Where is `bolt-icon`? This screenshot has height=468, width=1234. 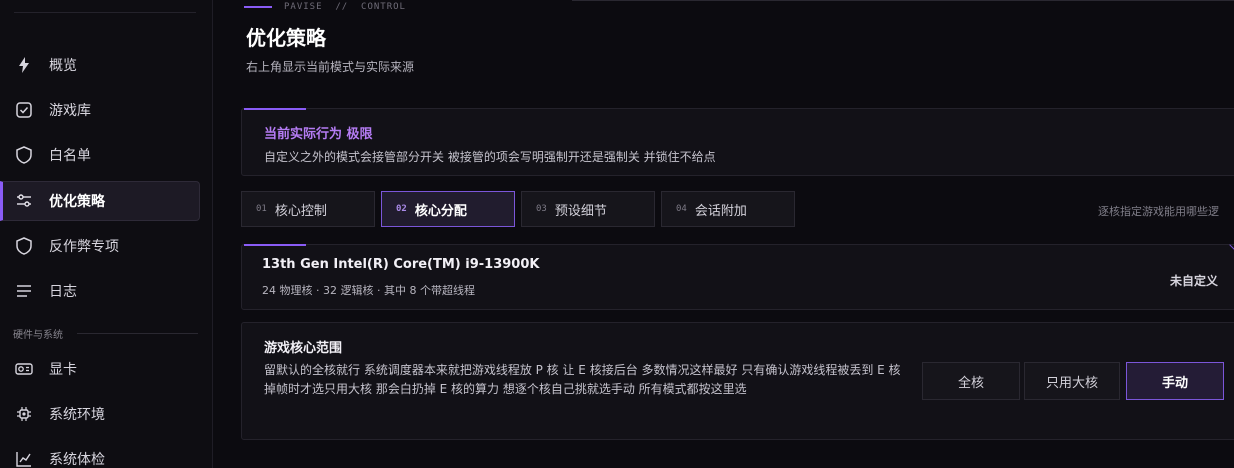 bolt-icon is located at coordinates (24, 65).